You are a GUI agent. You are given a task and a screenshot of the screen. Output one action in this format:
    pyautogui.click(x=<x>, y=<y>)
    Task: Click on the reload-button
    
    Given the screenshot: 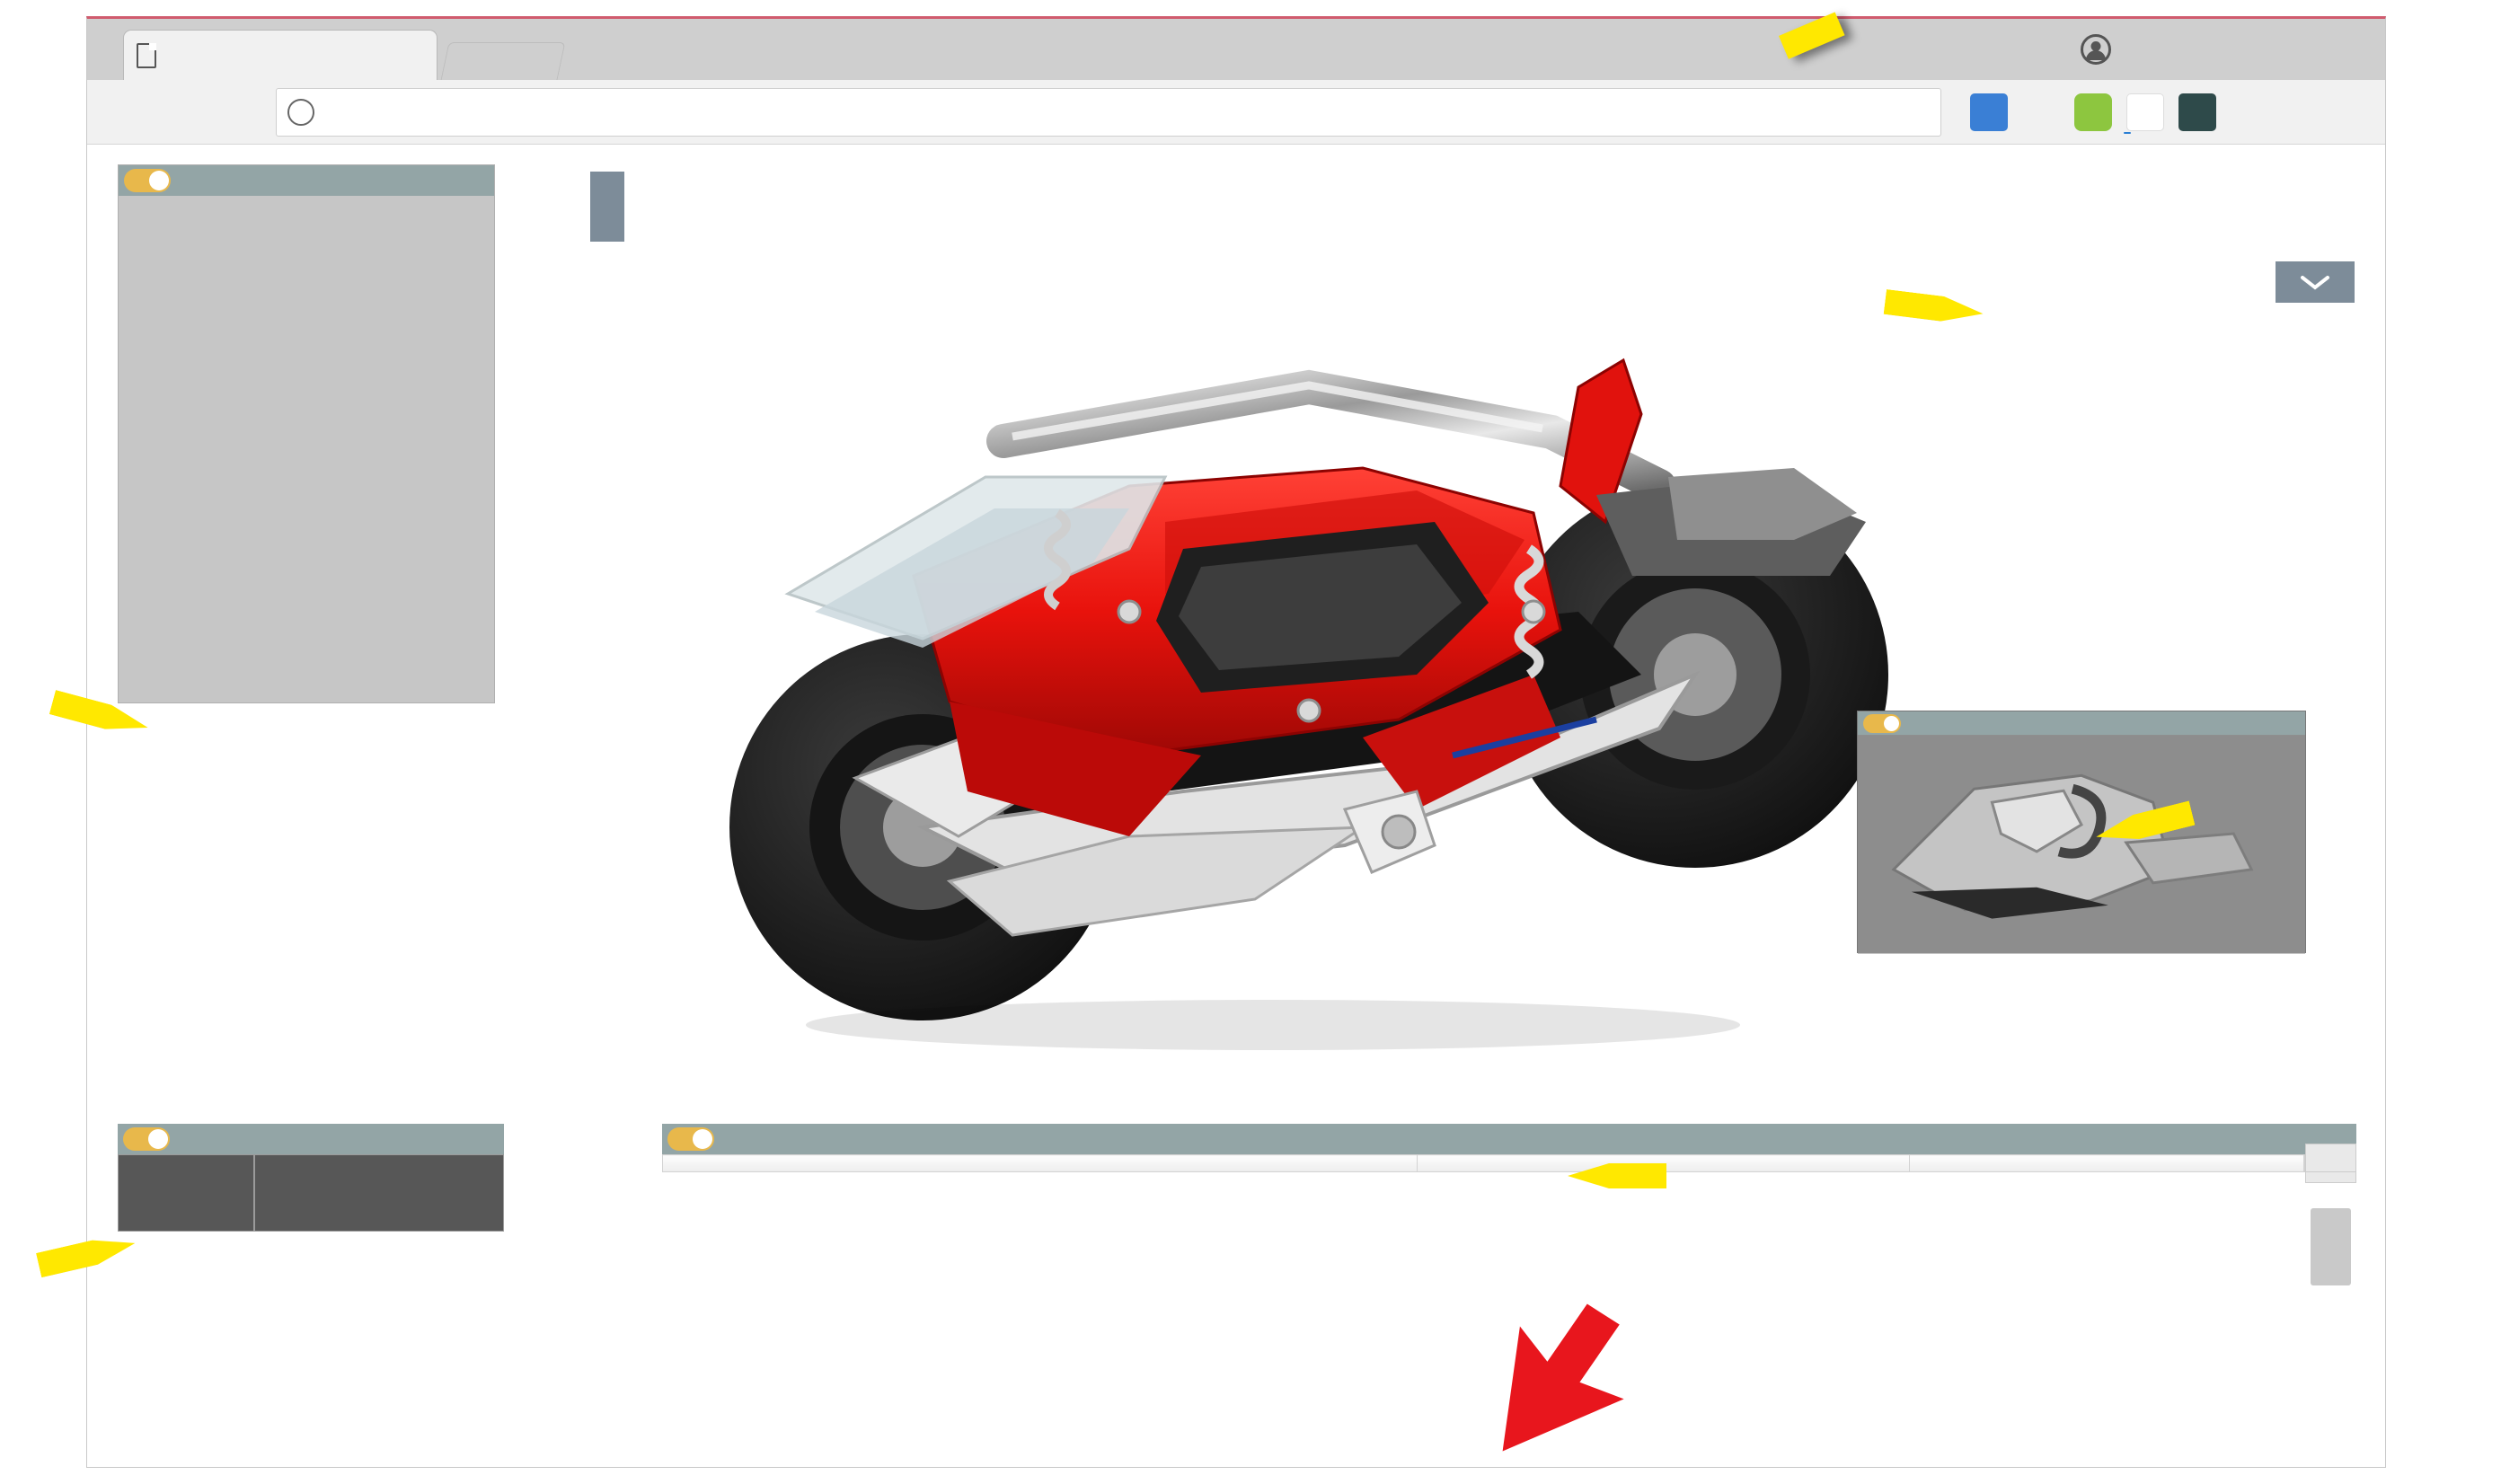 What is the action you would take?
    pyautogui.click(x=237, y=112)
    